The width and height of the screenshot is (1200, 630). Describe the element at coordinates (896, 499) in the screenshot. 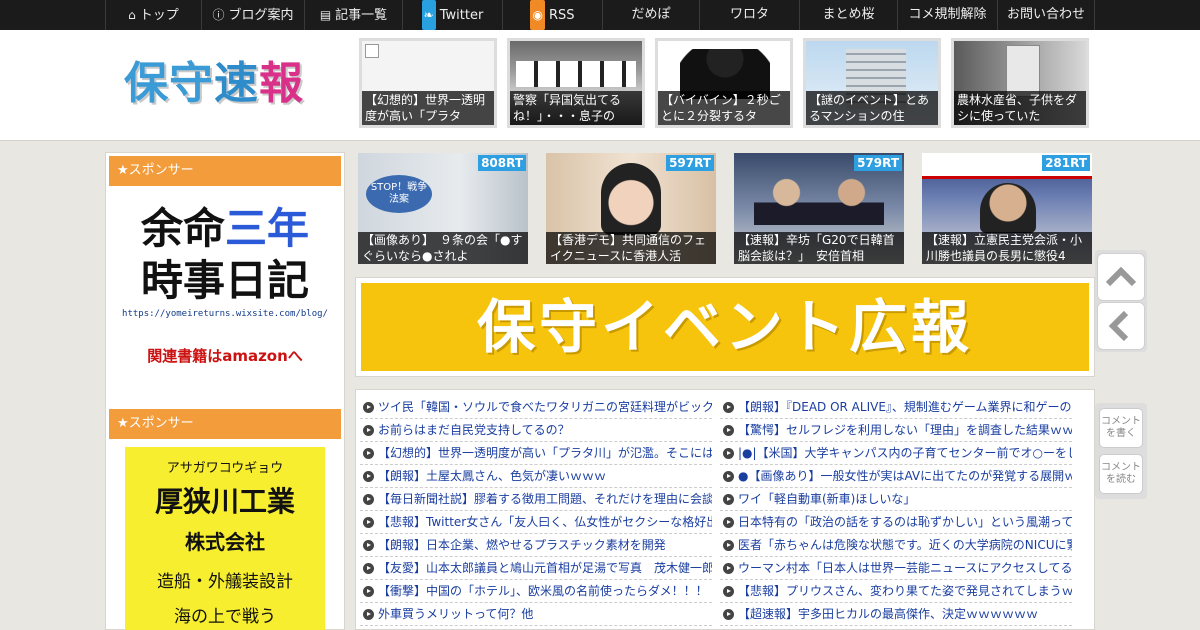

I see `list-item: ワイ「軽自動車(新車)ほしいな」` at that location.